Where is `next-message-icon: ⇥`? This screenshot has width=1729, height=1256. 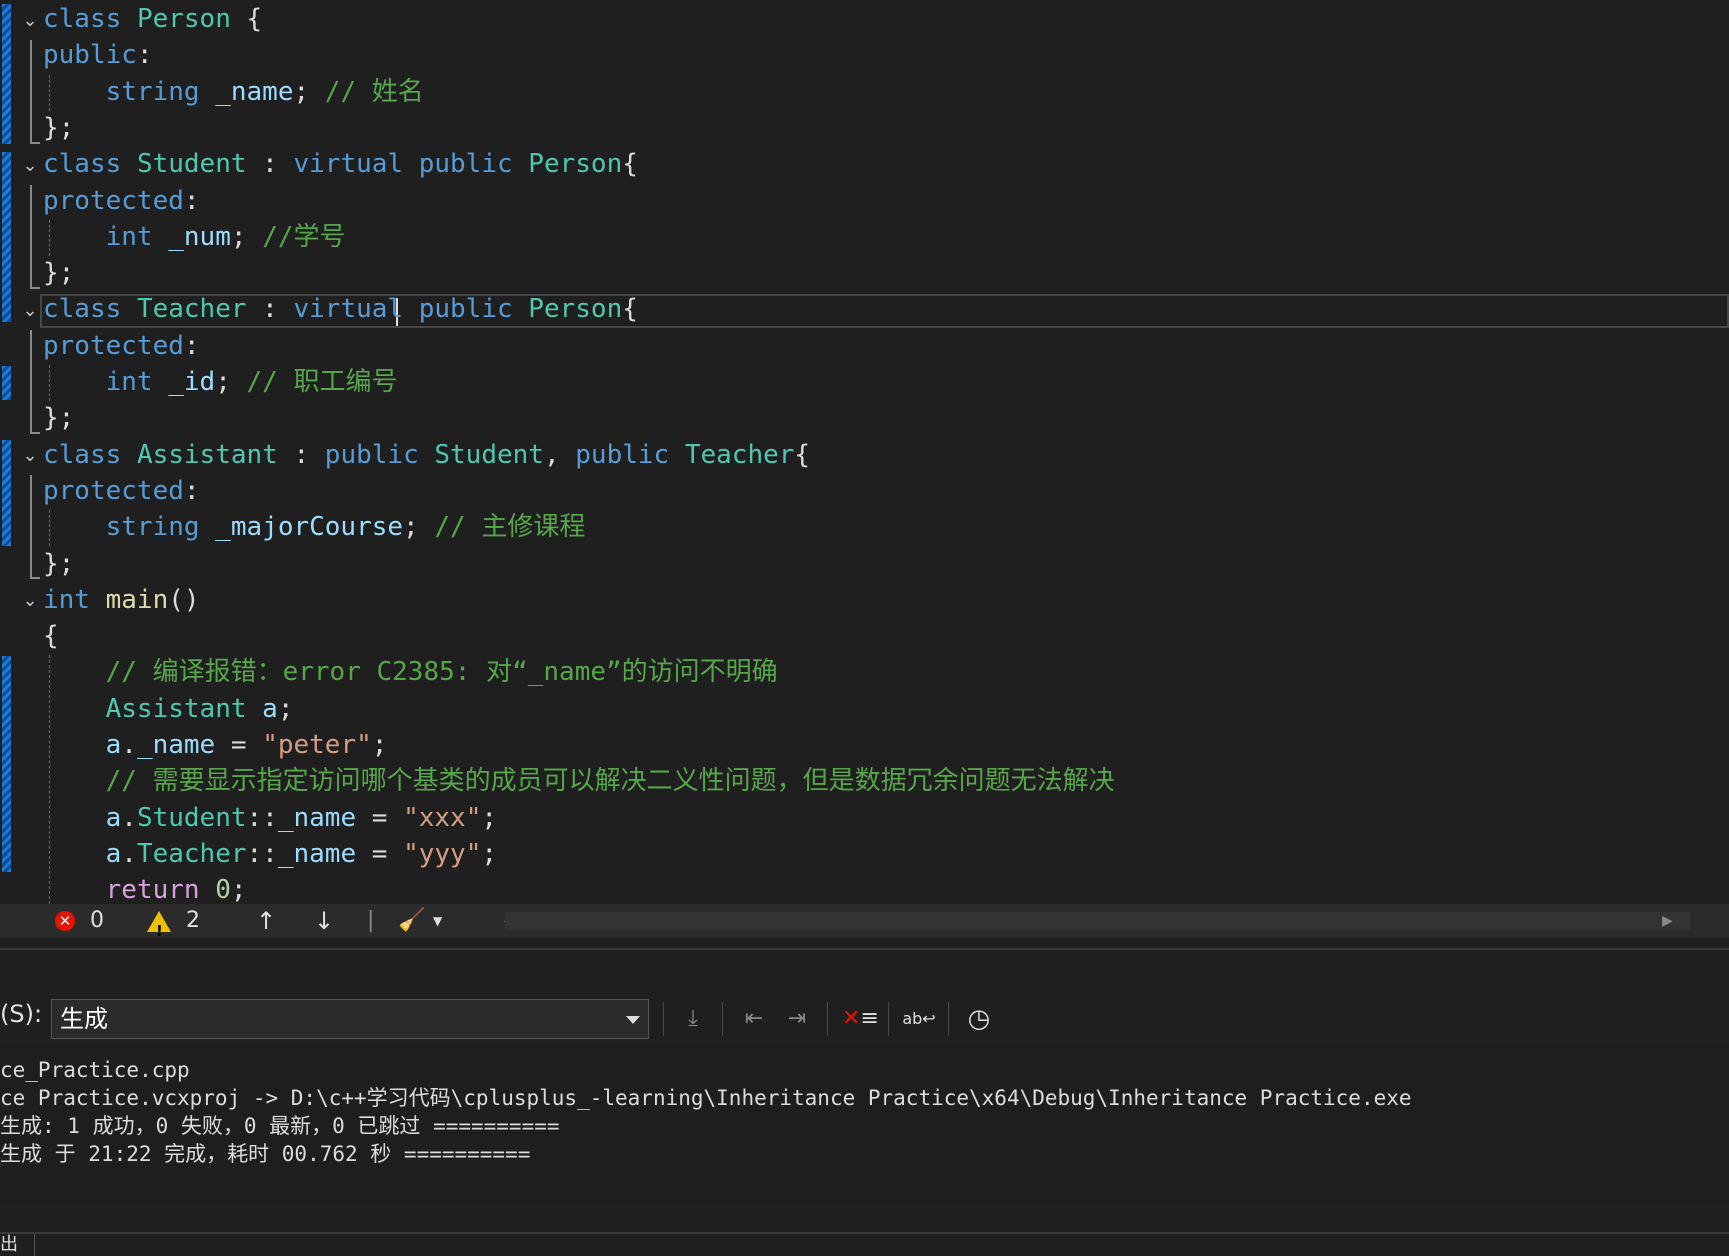
next-message-icon: ⇥ is located at coordinates (797, 1019).